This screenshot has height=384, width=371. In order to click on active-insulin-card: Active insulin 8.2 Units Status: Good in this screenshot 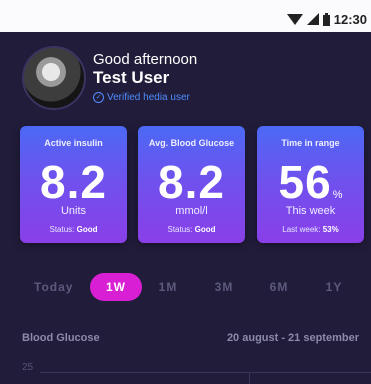, I will do `click(73, 184)`.